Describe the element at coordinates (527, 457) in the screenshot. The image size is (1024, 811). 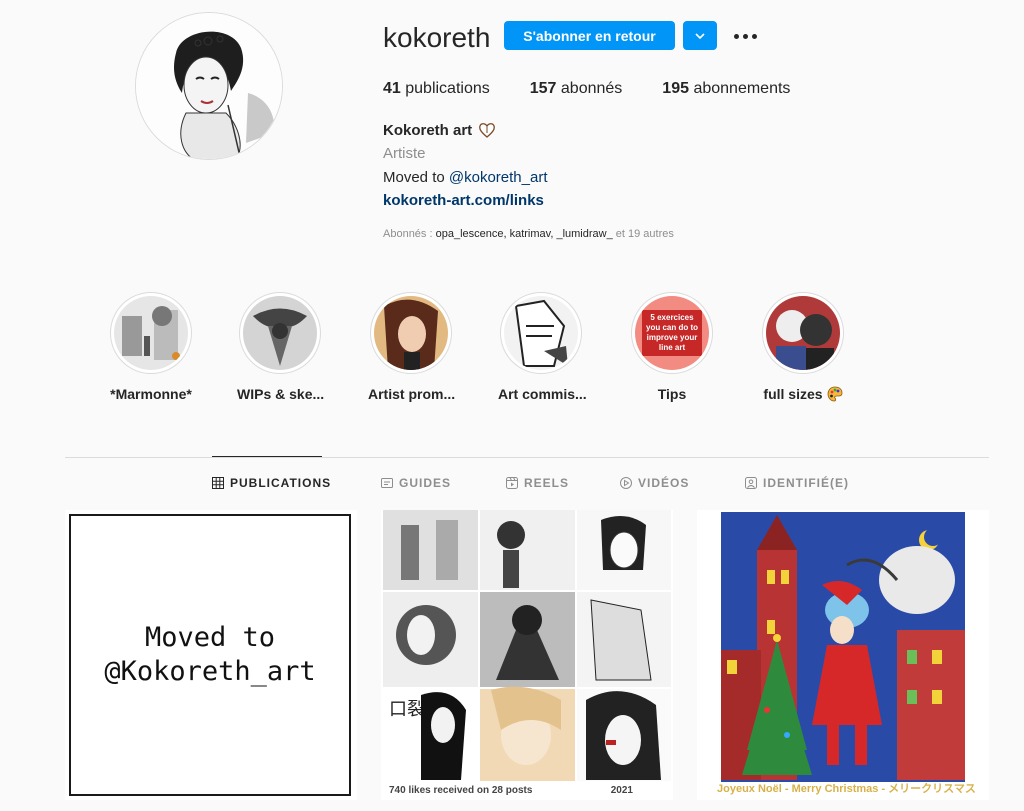
I see `tabs-divider` at that location.